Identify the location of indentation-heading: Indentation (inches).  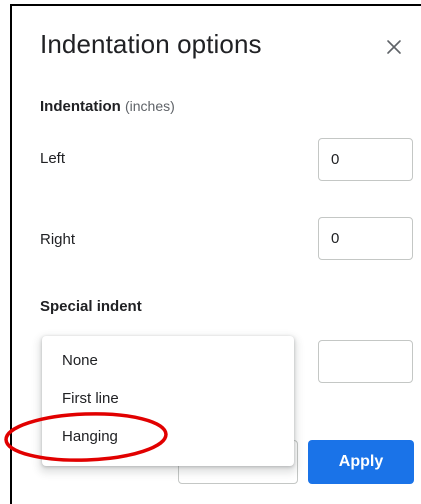
(107, 106).